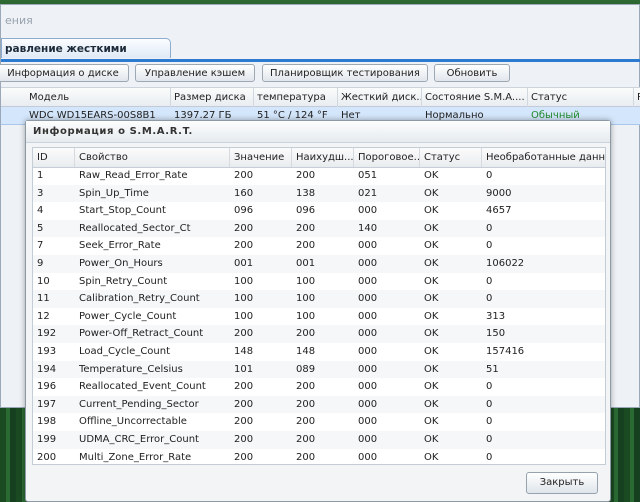  I want to click on table-row: 196 Reallocated_Event_Count 200 200 000 OK 0, so click(319, 387).